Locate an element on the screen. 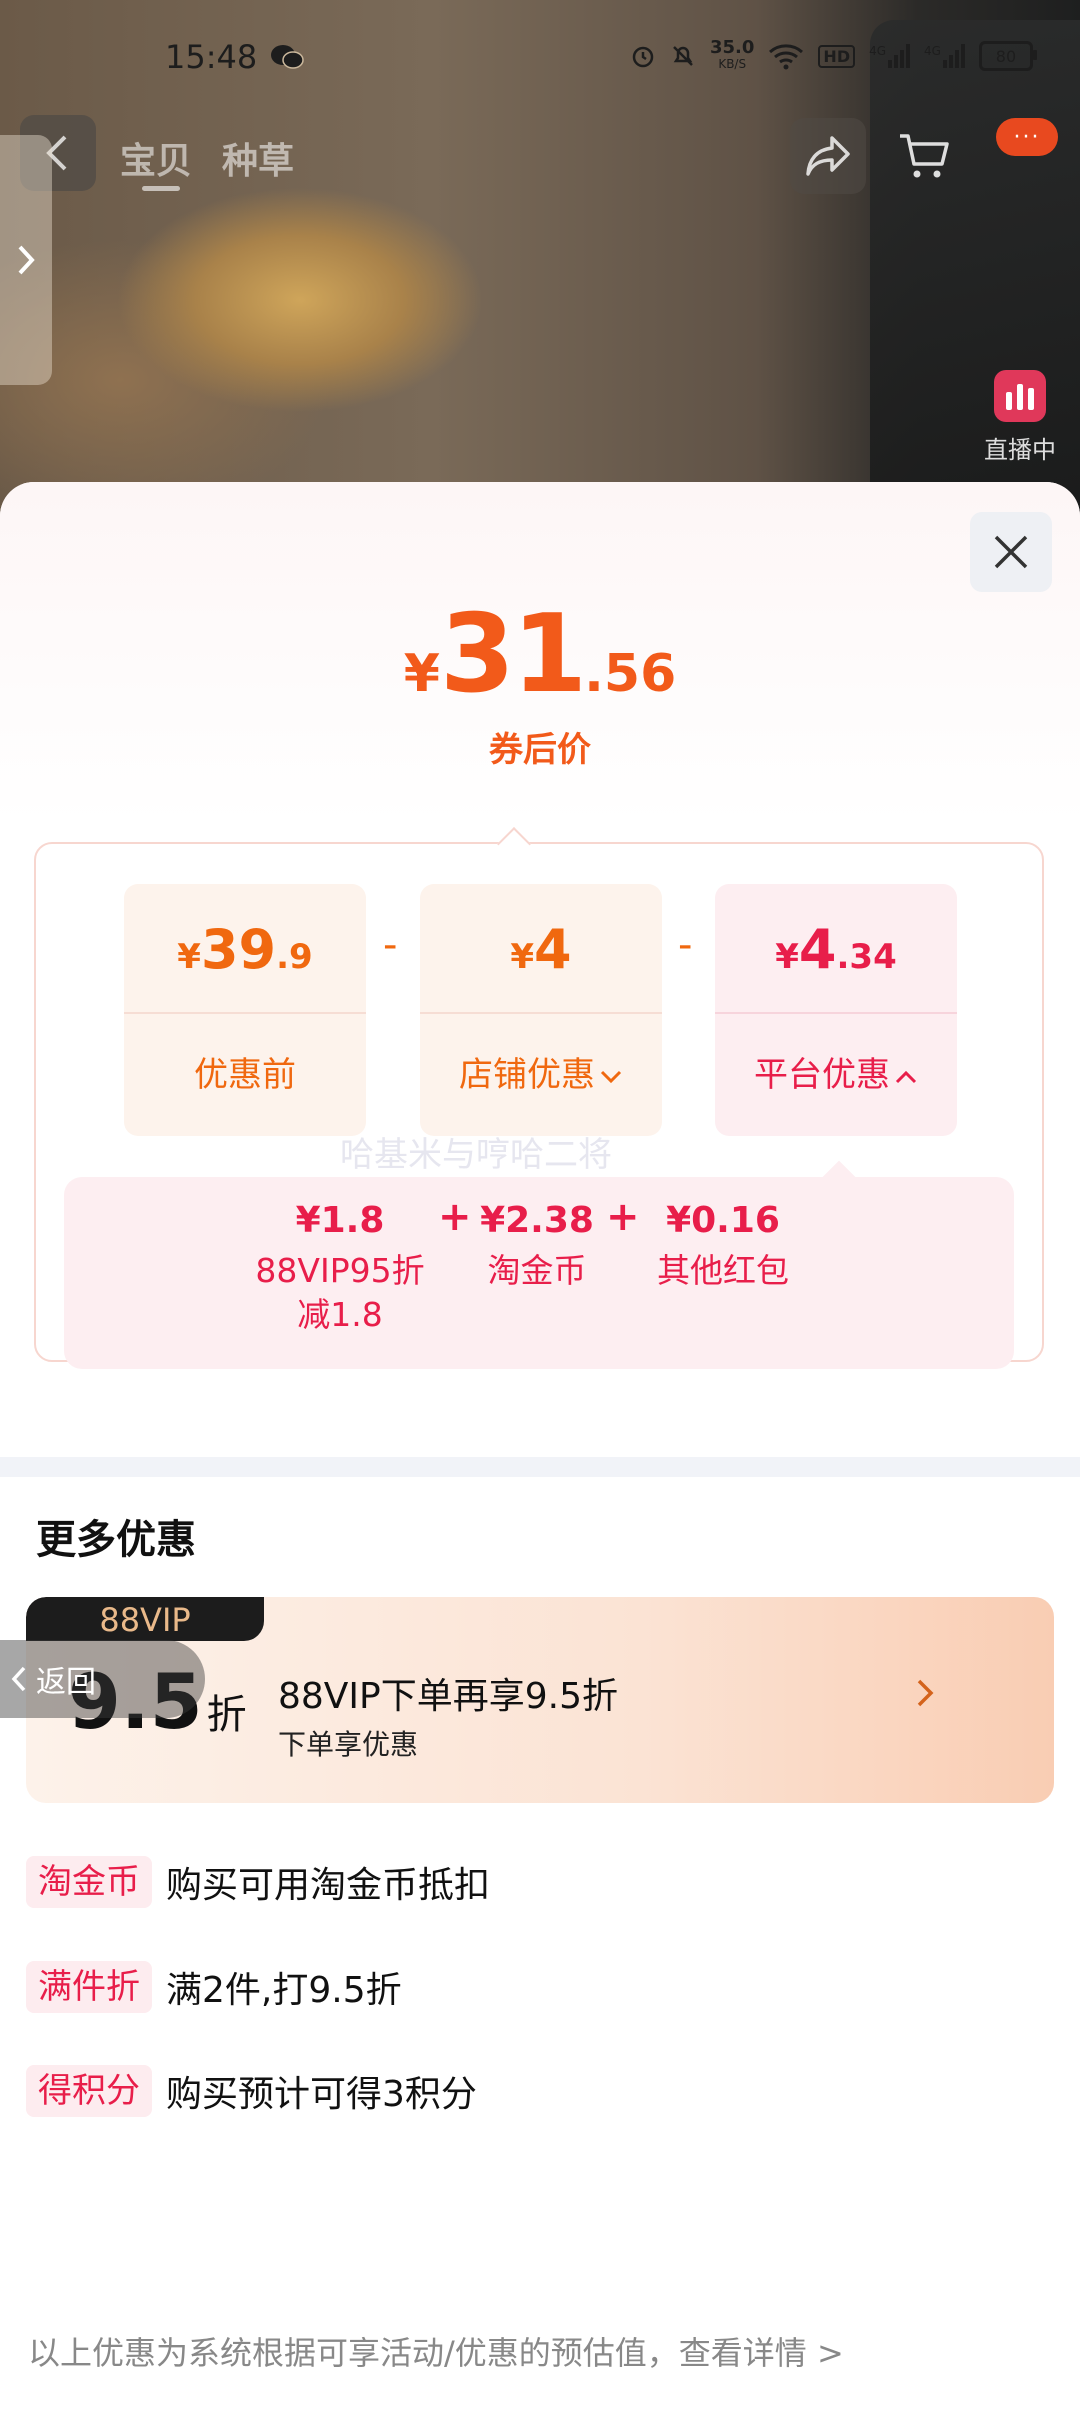  signal-icon: 4G is located at coordinates (890, 56).